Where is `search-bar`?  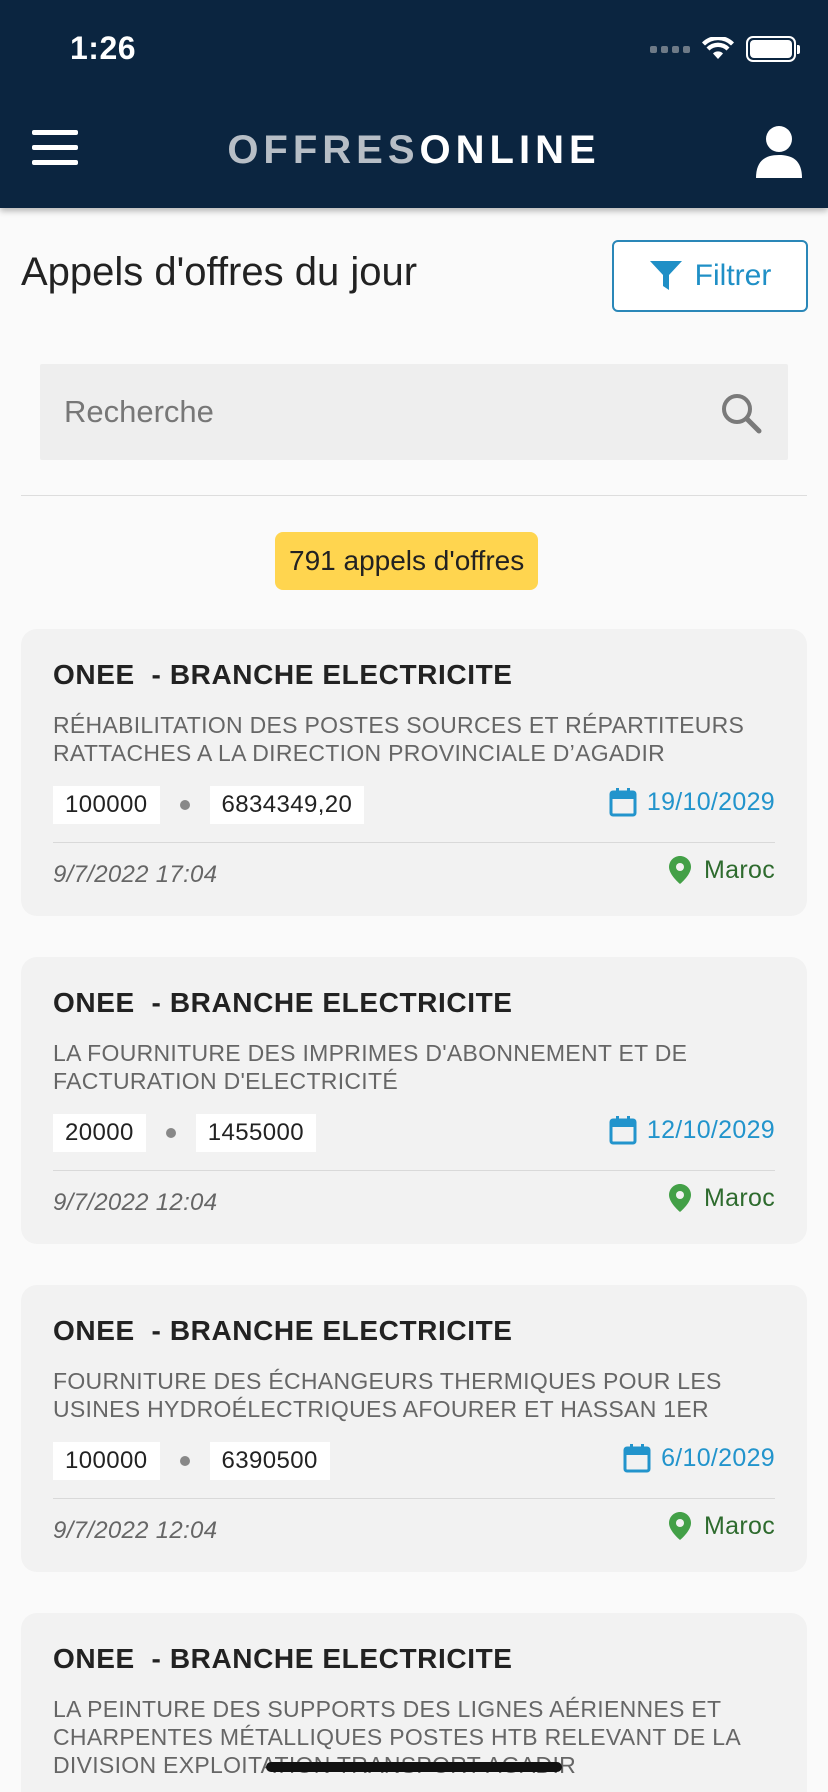
search-bar is located at coordinates (414, 412).